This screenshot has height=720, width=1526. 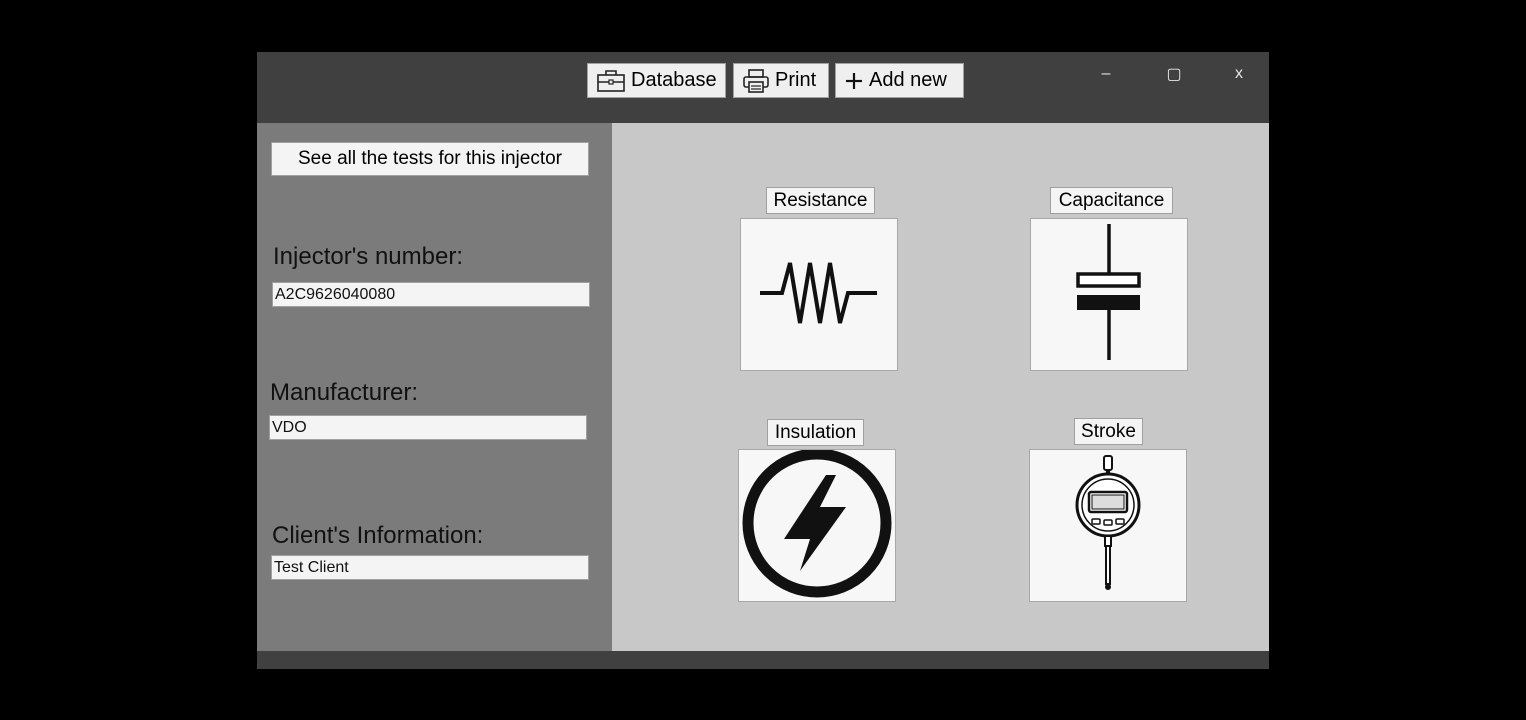 I want to click on briefcase-icon, so click(x=611, y=81).